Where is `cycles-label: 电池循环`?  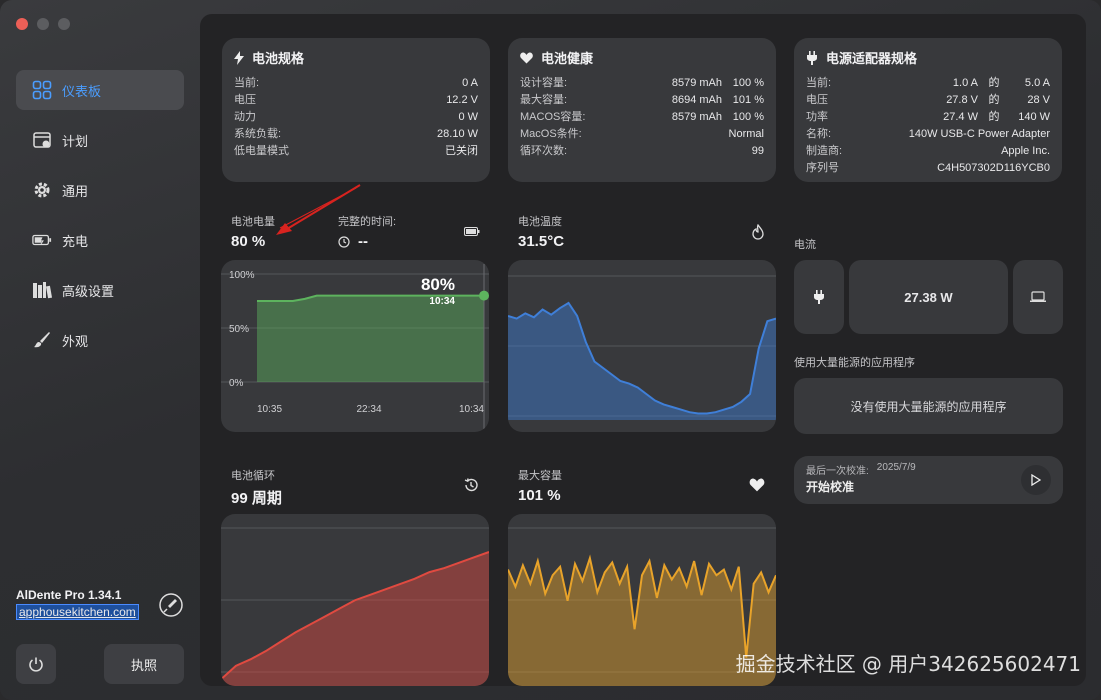
cycles-label: 电池循环 is located at coordinates (253, 476).